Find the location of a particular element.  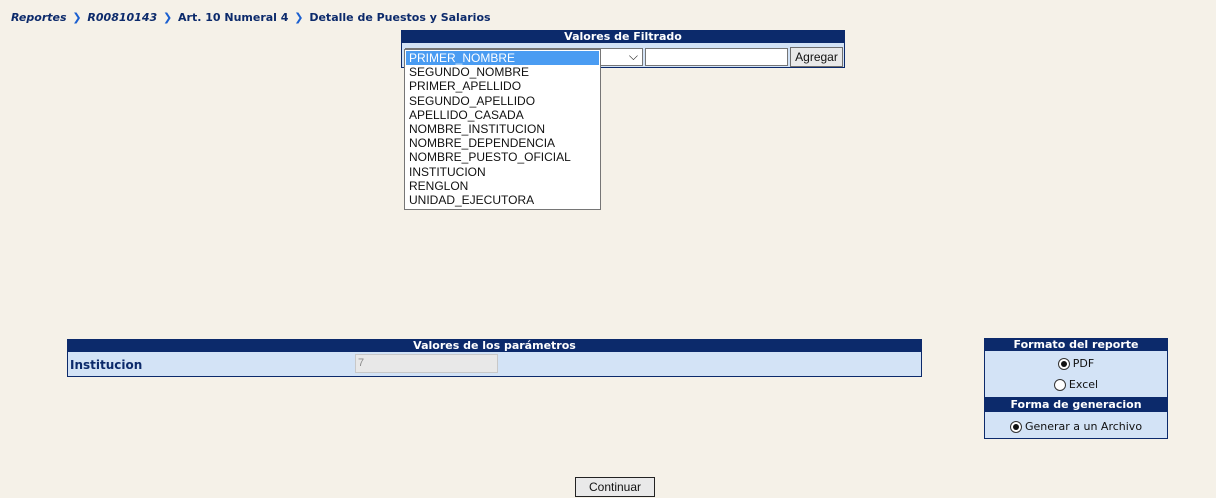

dropdown-option: NOMBRE_INSTITUCION is located at coordinates (502, 129).